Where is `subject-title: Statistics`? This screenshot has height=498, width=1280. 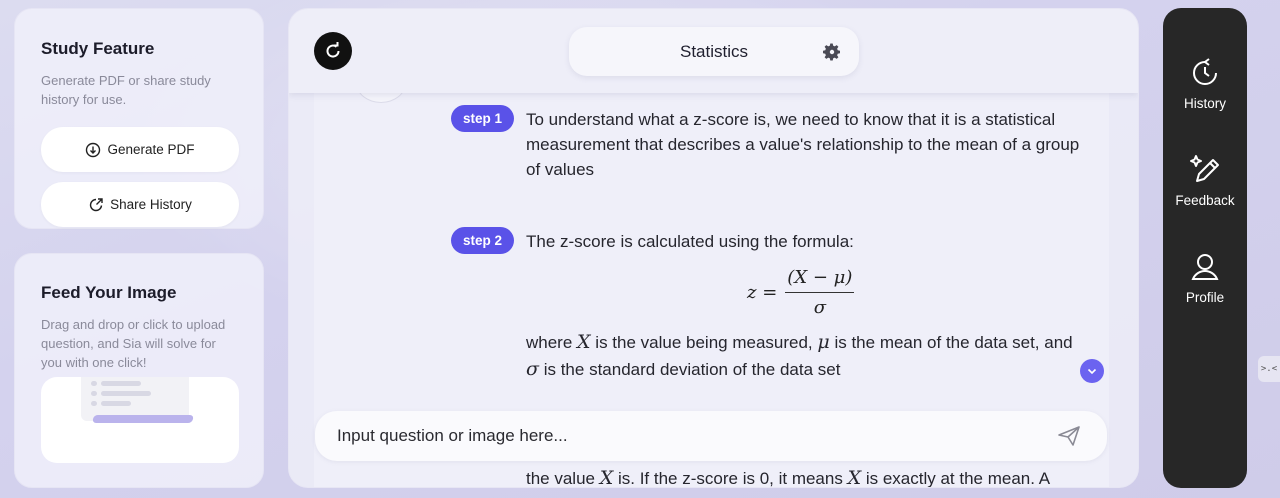
subject-title: Statistics is located at coordinates (714, 51).